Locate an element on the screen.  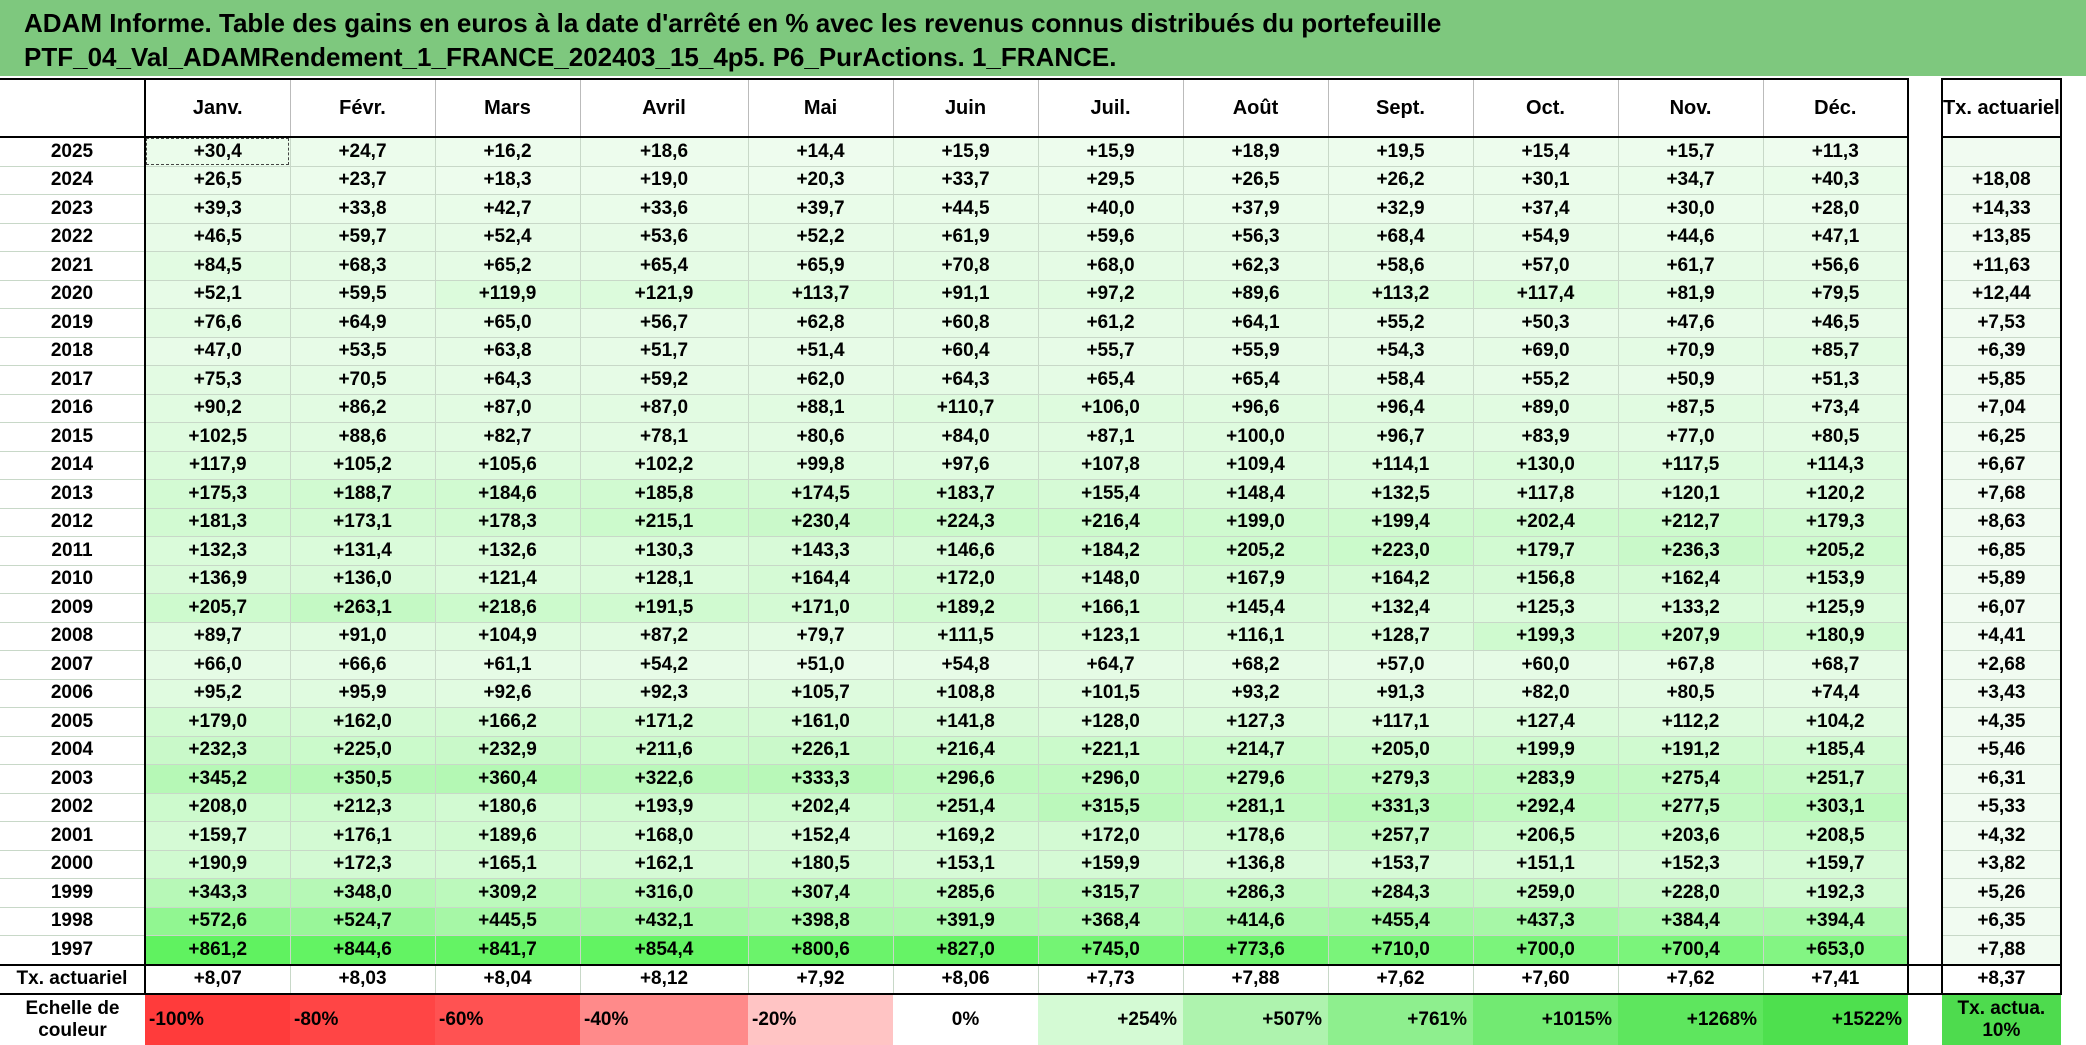
gain-cell: +193,9 is located at coordinates (664, 807).